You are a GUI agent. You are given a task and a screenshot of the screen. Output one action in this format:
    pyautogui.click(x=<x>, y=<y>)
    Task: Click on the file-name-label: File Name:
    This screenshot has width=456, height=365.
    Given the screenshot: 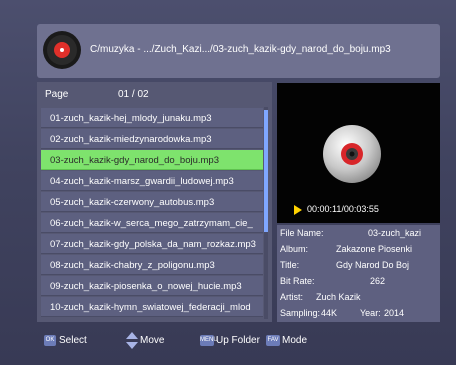 What is the action you would take?
    pyautogui.click(x=302, y=233)
    